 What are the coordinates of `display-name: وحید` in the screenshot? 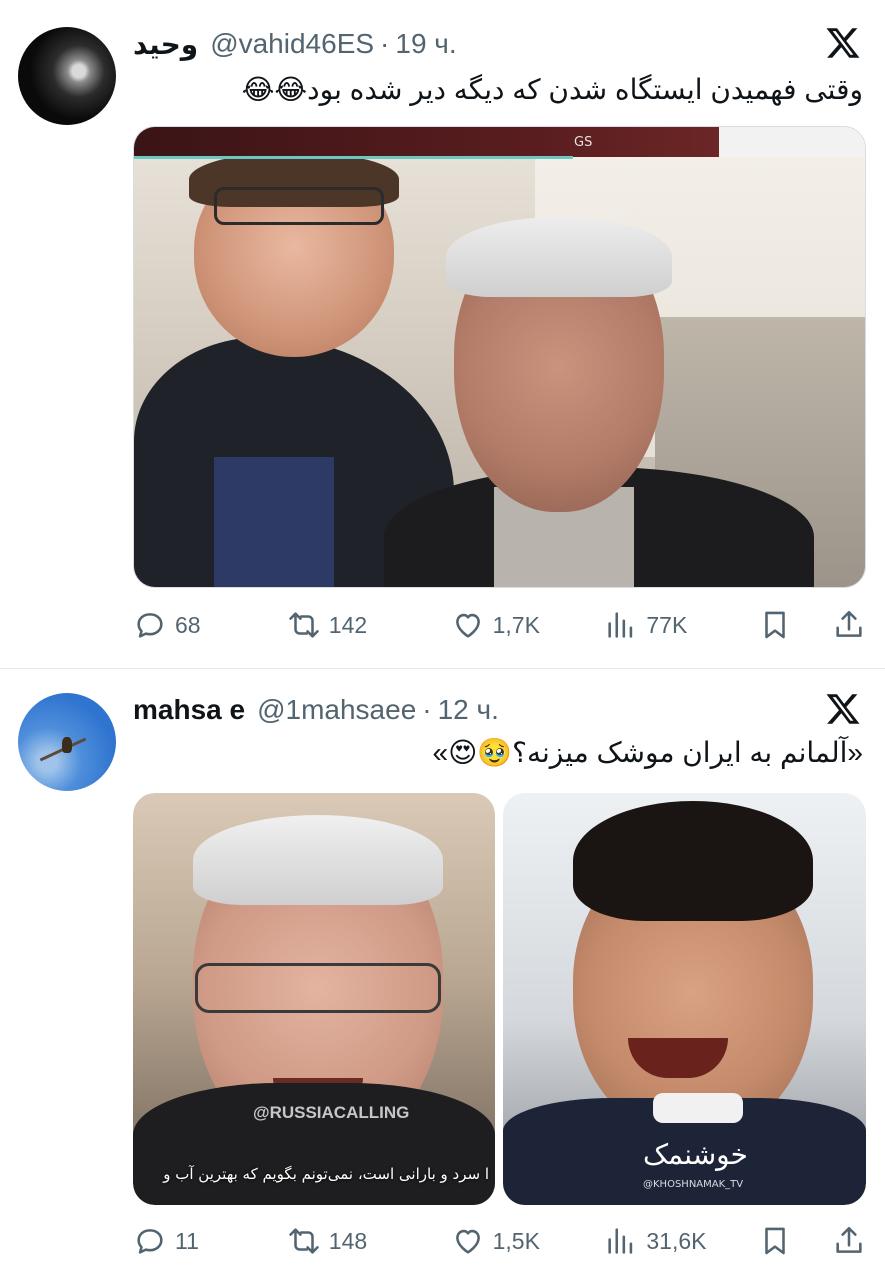 It's located at (165, 44).